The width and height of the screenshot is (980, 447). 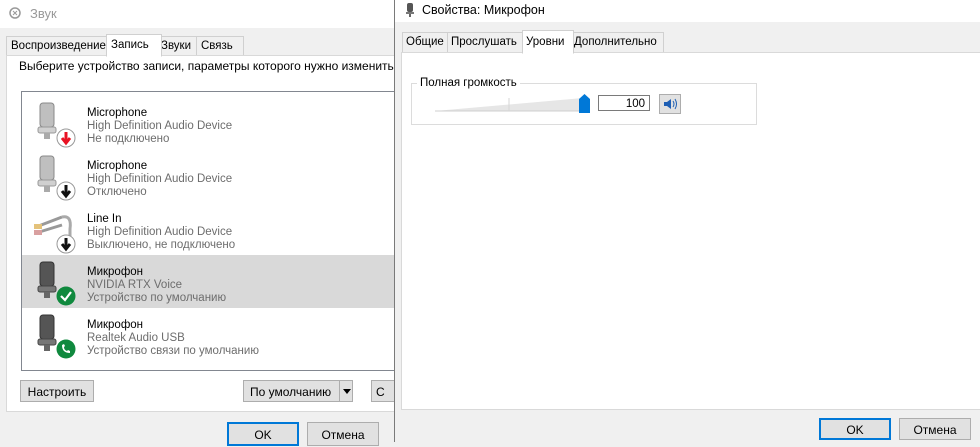 I want to click on speaker-icon, so click(x=670, y=104).